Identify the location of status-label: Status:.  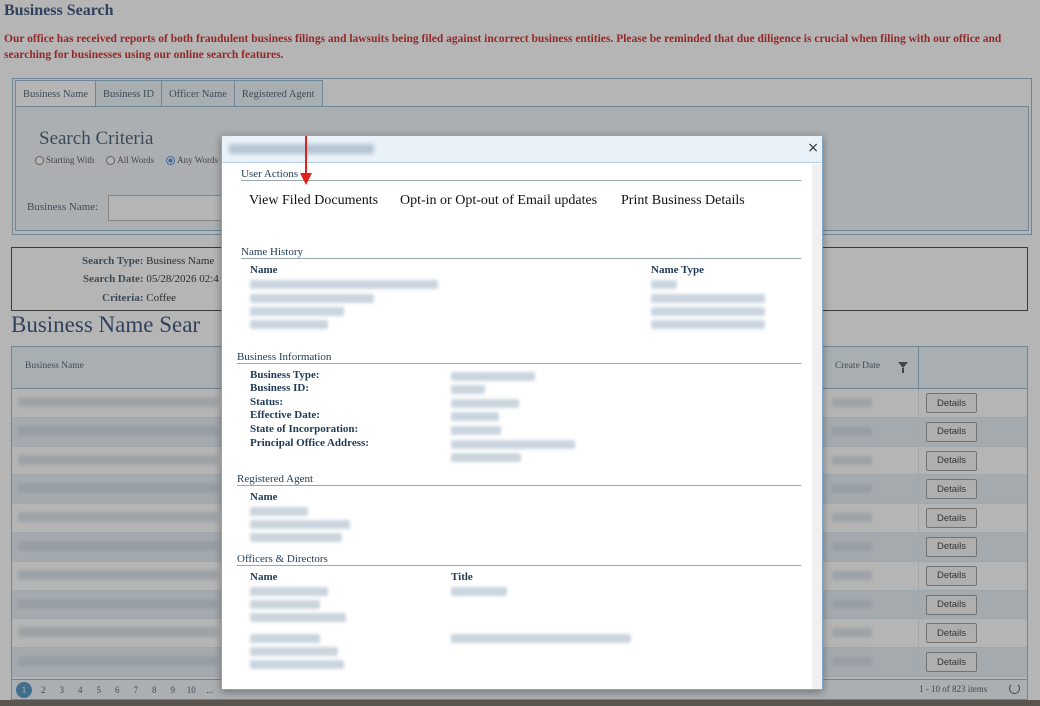
(267, 402).